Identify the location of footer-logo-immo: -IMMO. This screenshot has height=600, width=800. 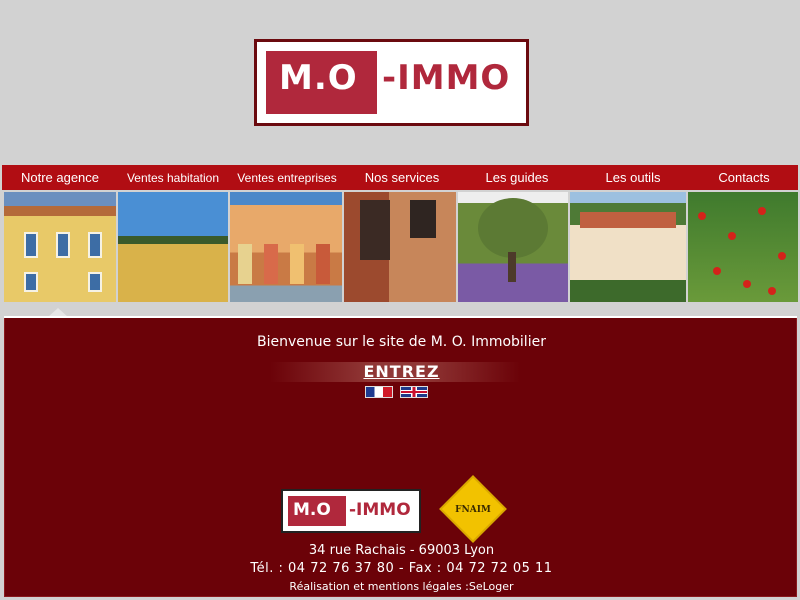
(380, 510).